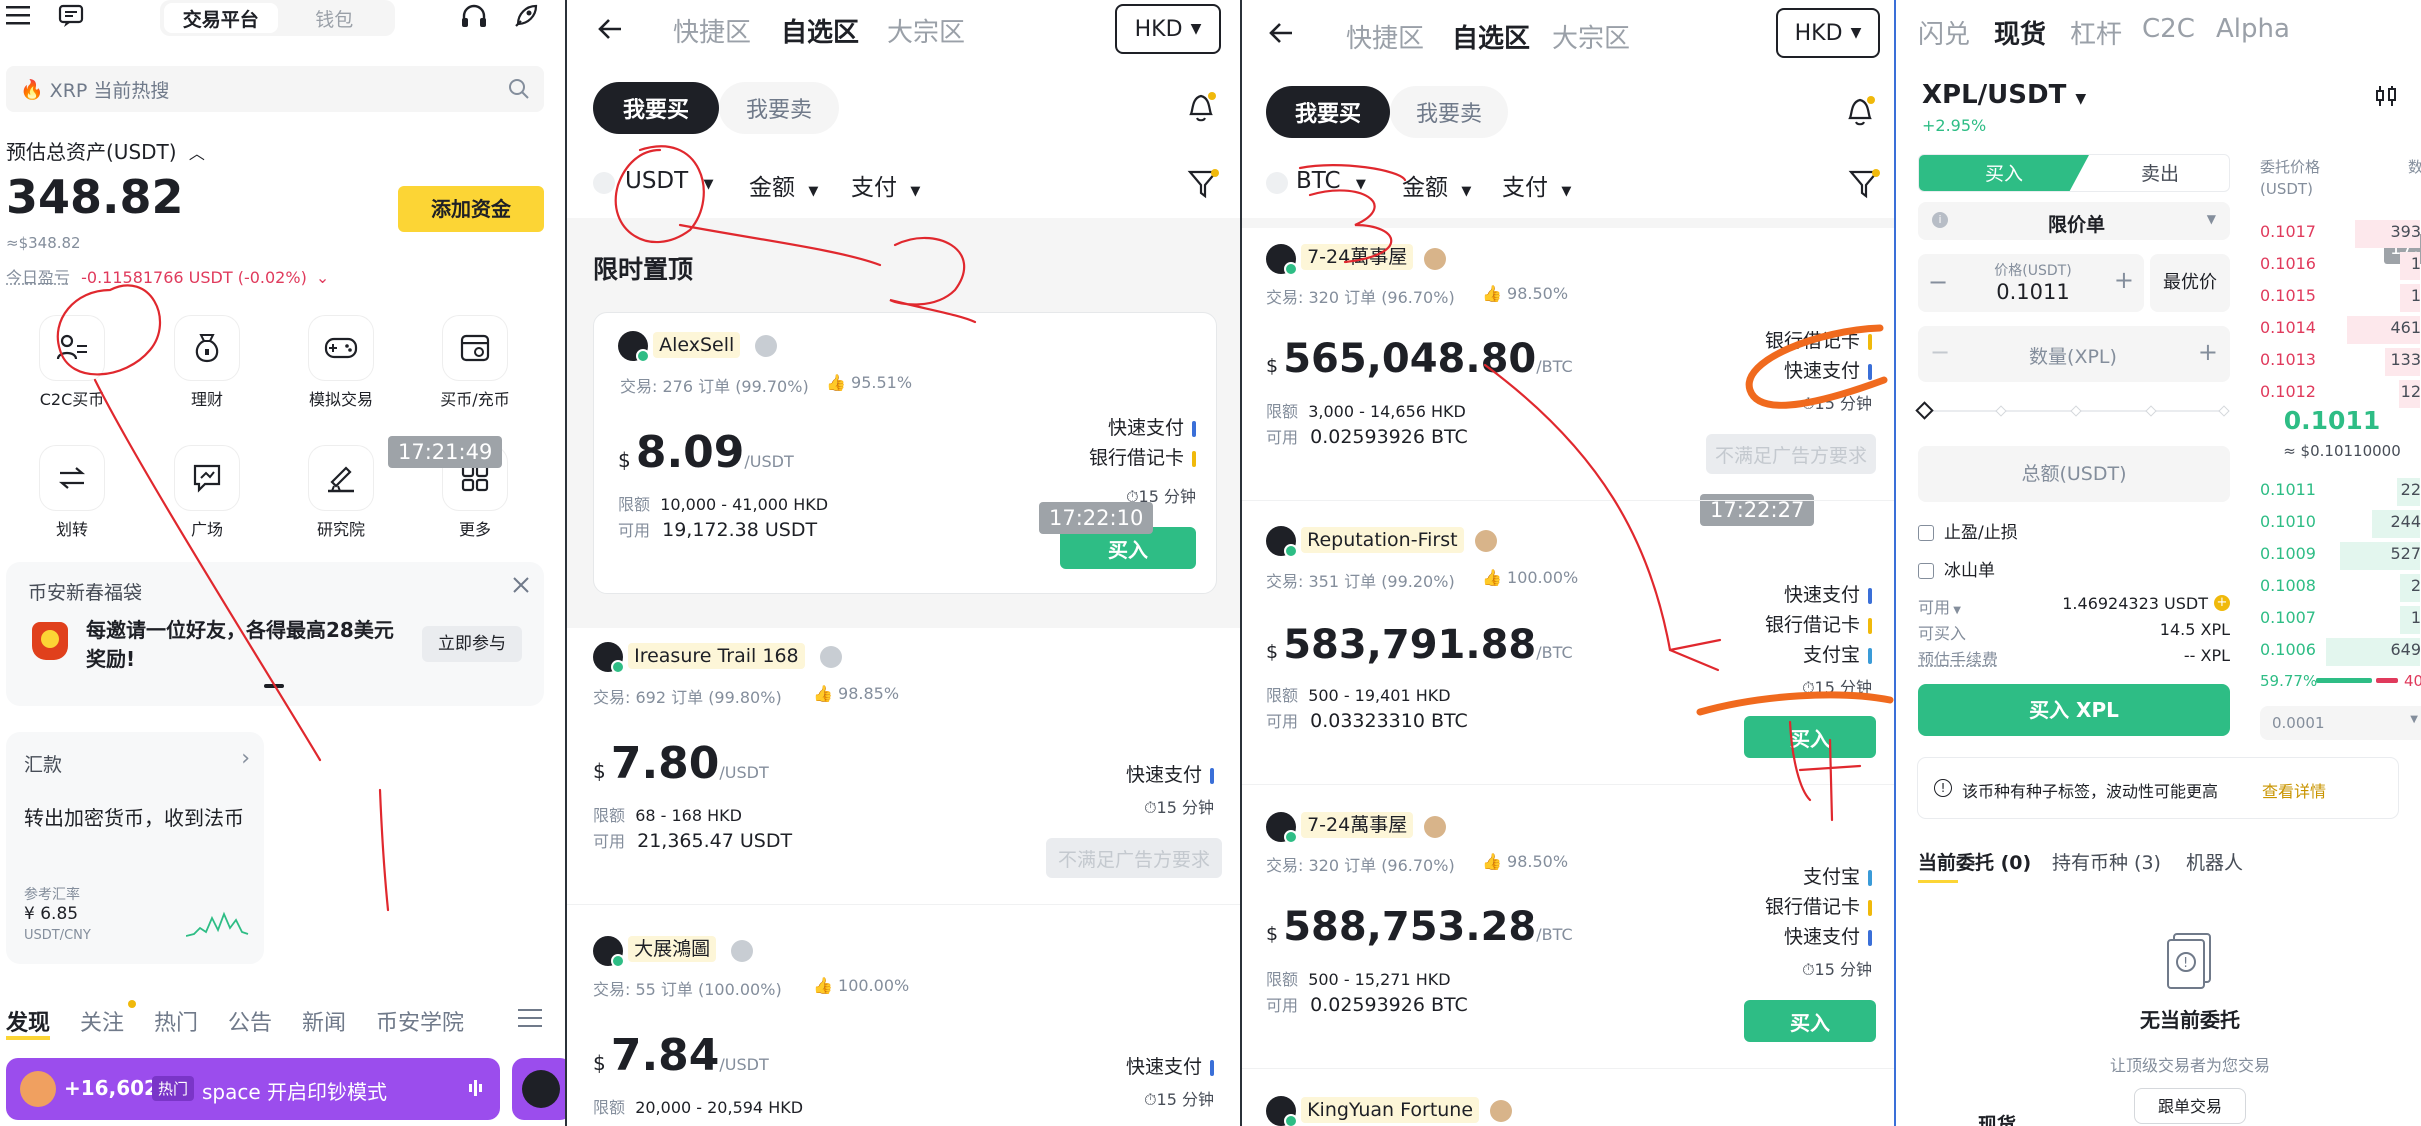  I want to click on merchant-row: Ireasure Trail 168, so click(717, 658).